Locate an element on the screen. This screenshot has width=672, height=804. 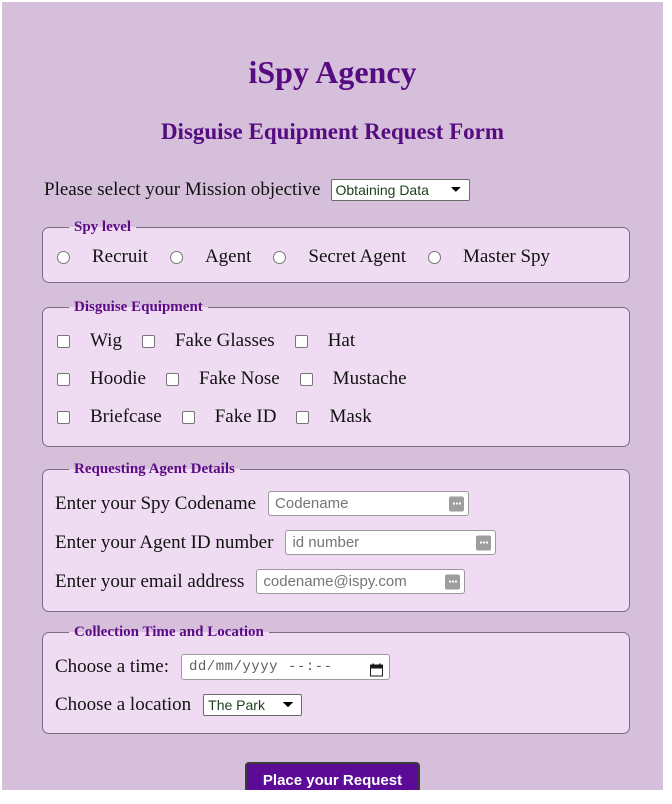
equipment-label-fake-nose: Fake Nose is located at coordinates (239, 379).